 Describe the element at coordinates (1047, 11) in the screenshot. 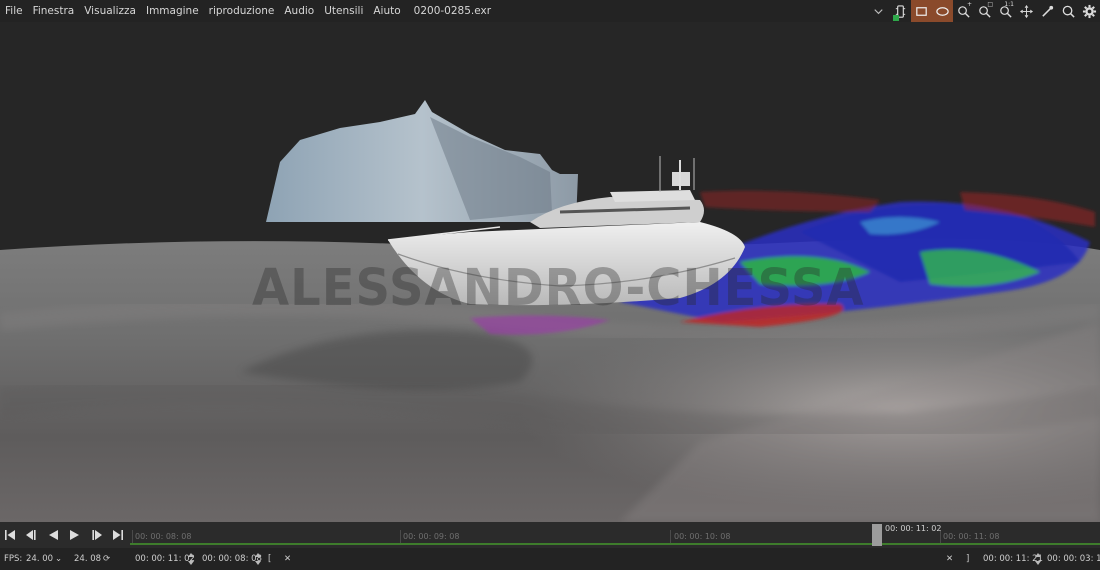

I see `eyedropper-icon` at that location.